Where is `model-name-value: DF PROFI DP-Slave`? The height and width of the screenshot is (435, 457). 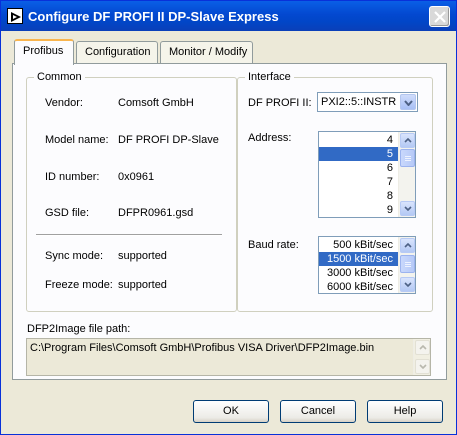 model-name-value: DF PROFI DP-Slave is located at coordinates (168, 140).